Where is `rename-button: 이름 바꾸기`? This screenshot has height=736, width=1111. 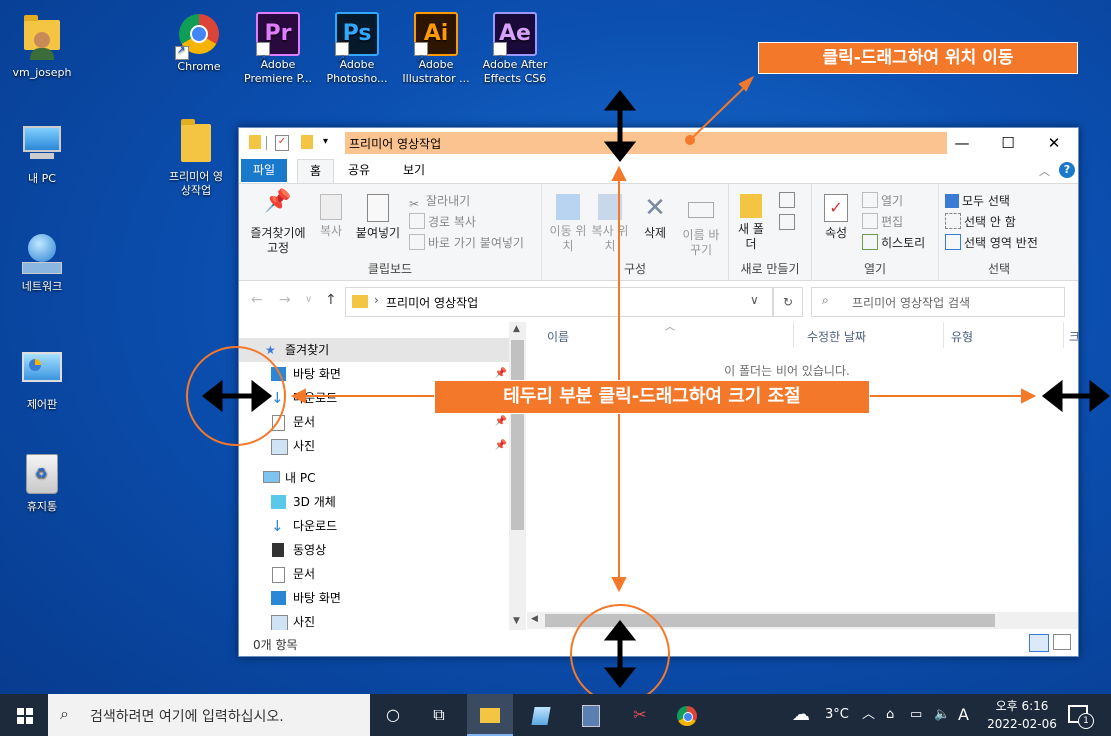
rename-button: 이름 바꾸기 is located at coordinates (701, 226).